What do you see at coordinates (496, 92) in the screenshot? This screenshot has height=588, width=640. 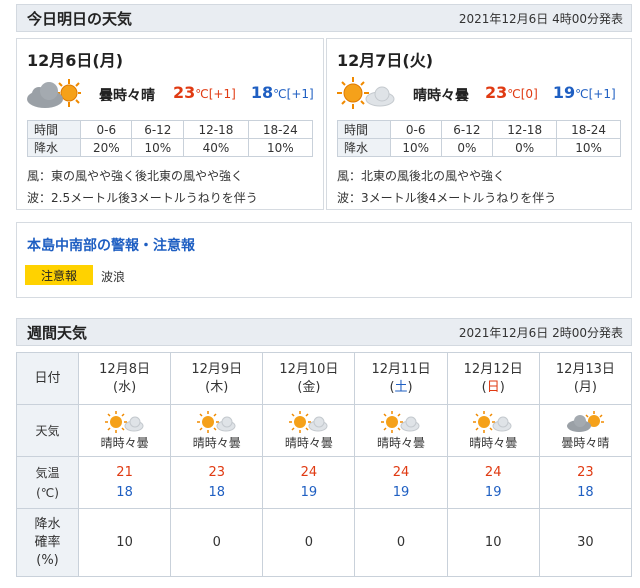 I see `day-2-high: 23` at bounding box center [496, 92].